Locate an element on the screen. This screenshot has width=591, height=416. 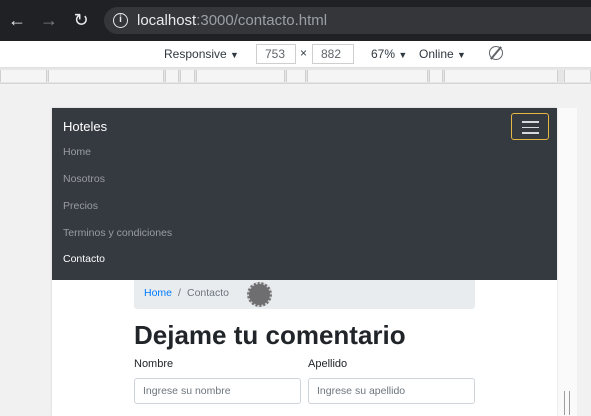
media-query-ruler is located at coordinates (295, 76).